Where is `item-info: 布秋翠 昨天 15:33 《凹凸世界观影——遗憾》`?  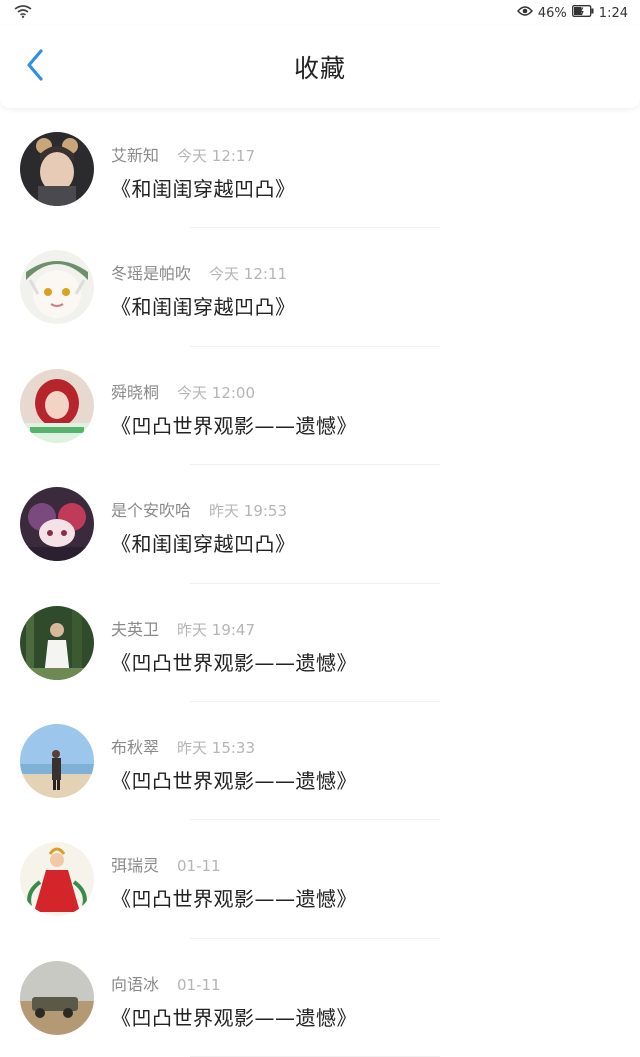 item-info: 布秋翠 昨天 15:33 《凹凸世界观影——遗憾》 is located at coordinates (234, 759).